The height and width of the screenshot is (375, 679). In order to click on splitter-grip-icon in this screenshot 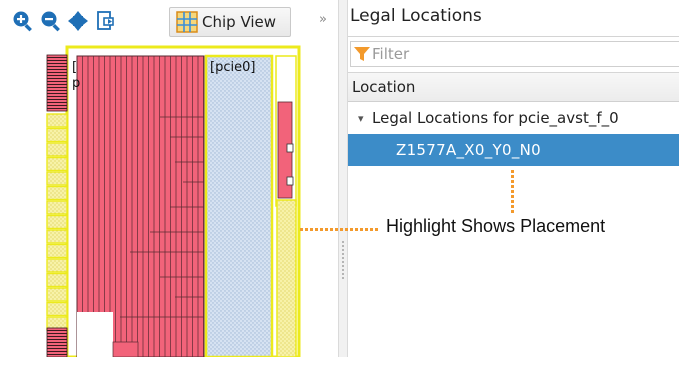, I will do `click(343, 260)`.